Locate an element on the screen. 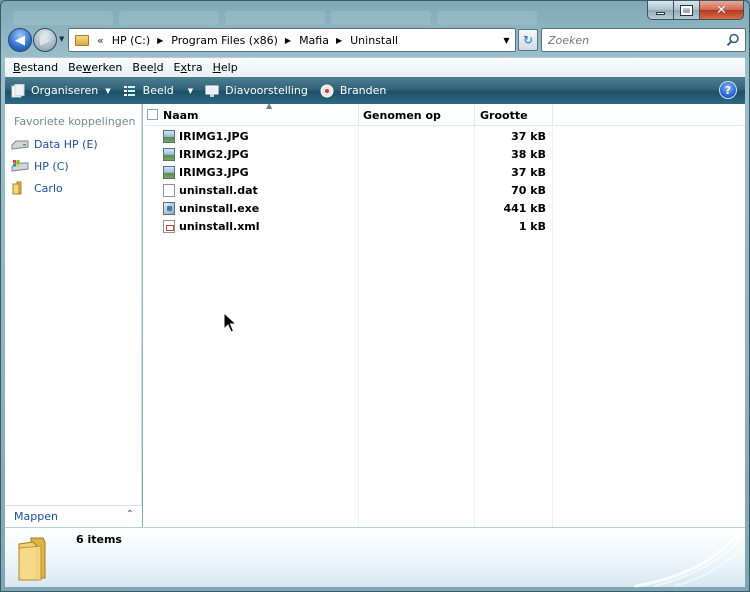 The height and width of the screenshot is (592, 750). favorite-hp-c: HP (C) is located at coordinates (40, 166).